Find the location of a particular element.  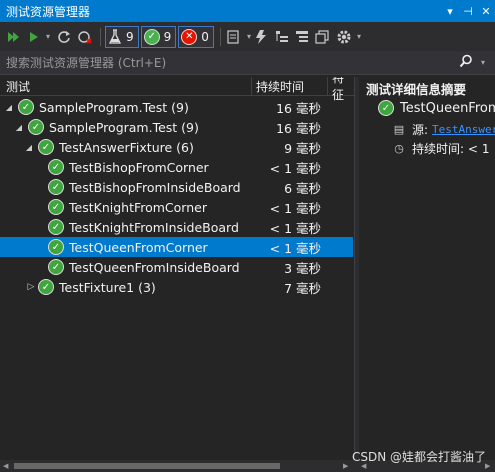

toolbar: ▾ 9 ✓ 9 ✕ 0 ▾ ▾ is located at coordinates (247, 36).